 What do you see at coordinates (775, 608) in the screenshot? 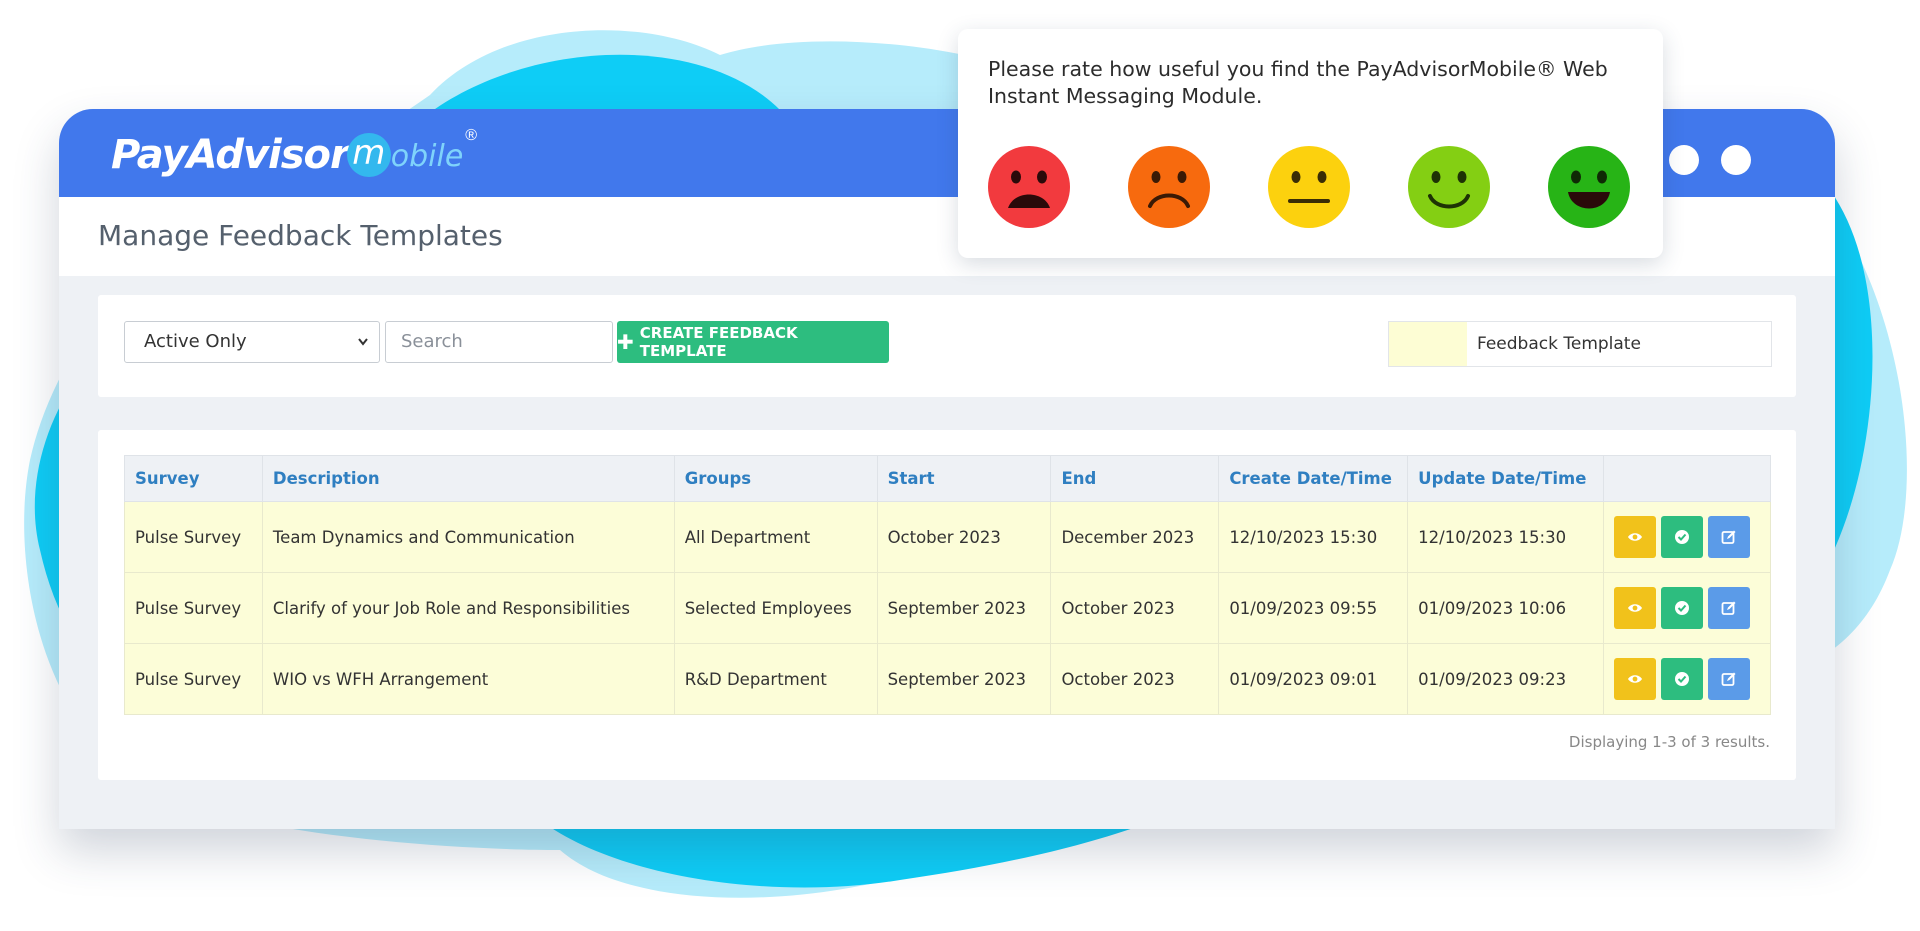
I see `cell-groups: Selected Employees` at bounding box center [775, 608].